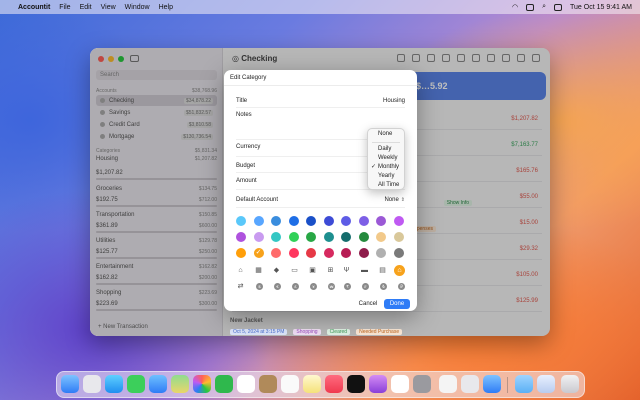 Image resolution: width=640 pixels, height=400 pixels. Describe the element at coordinates (92, 384) in the screenshot. I see `launchpad-icon` at that location.